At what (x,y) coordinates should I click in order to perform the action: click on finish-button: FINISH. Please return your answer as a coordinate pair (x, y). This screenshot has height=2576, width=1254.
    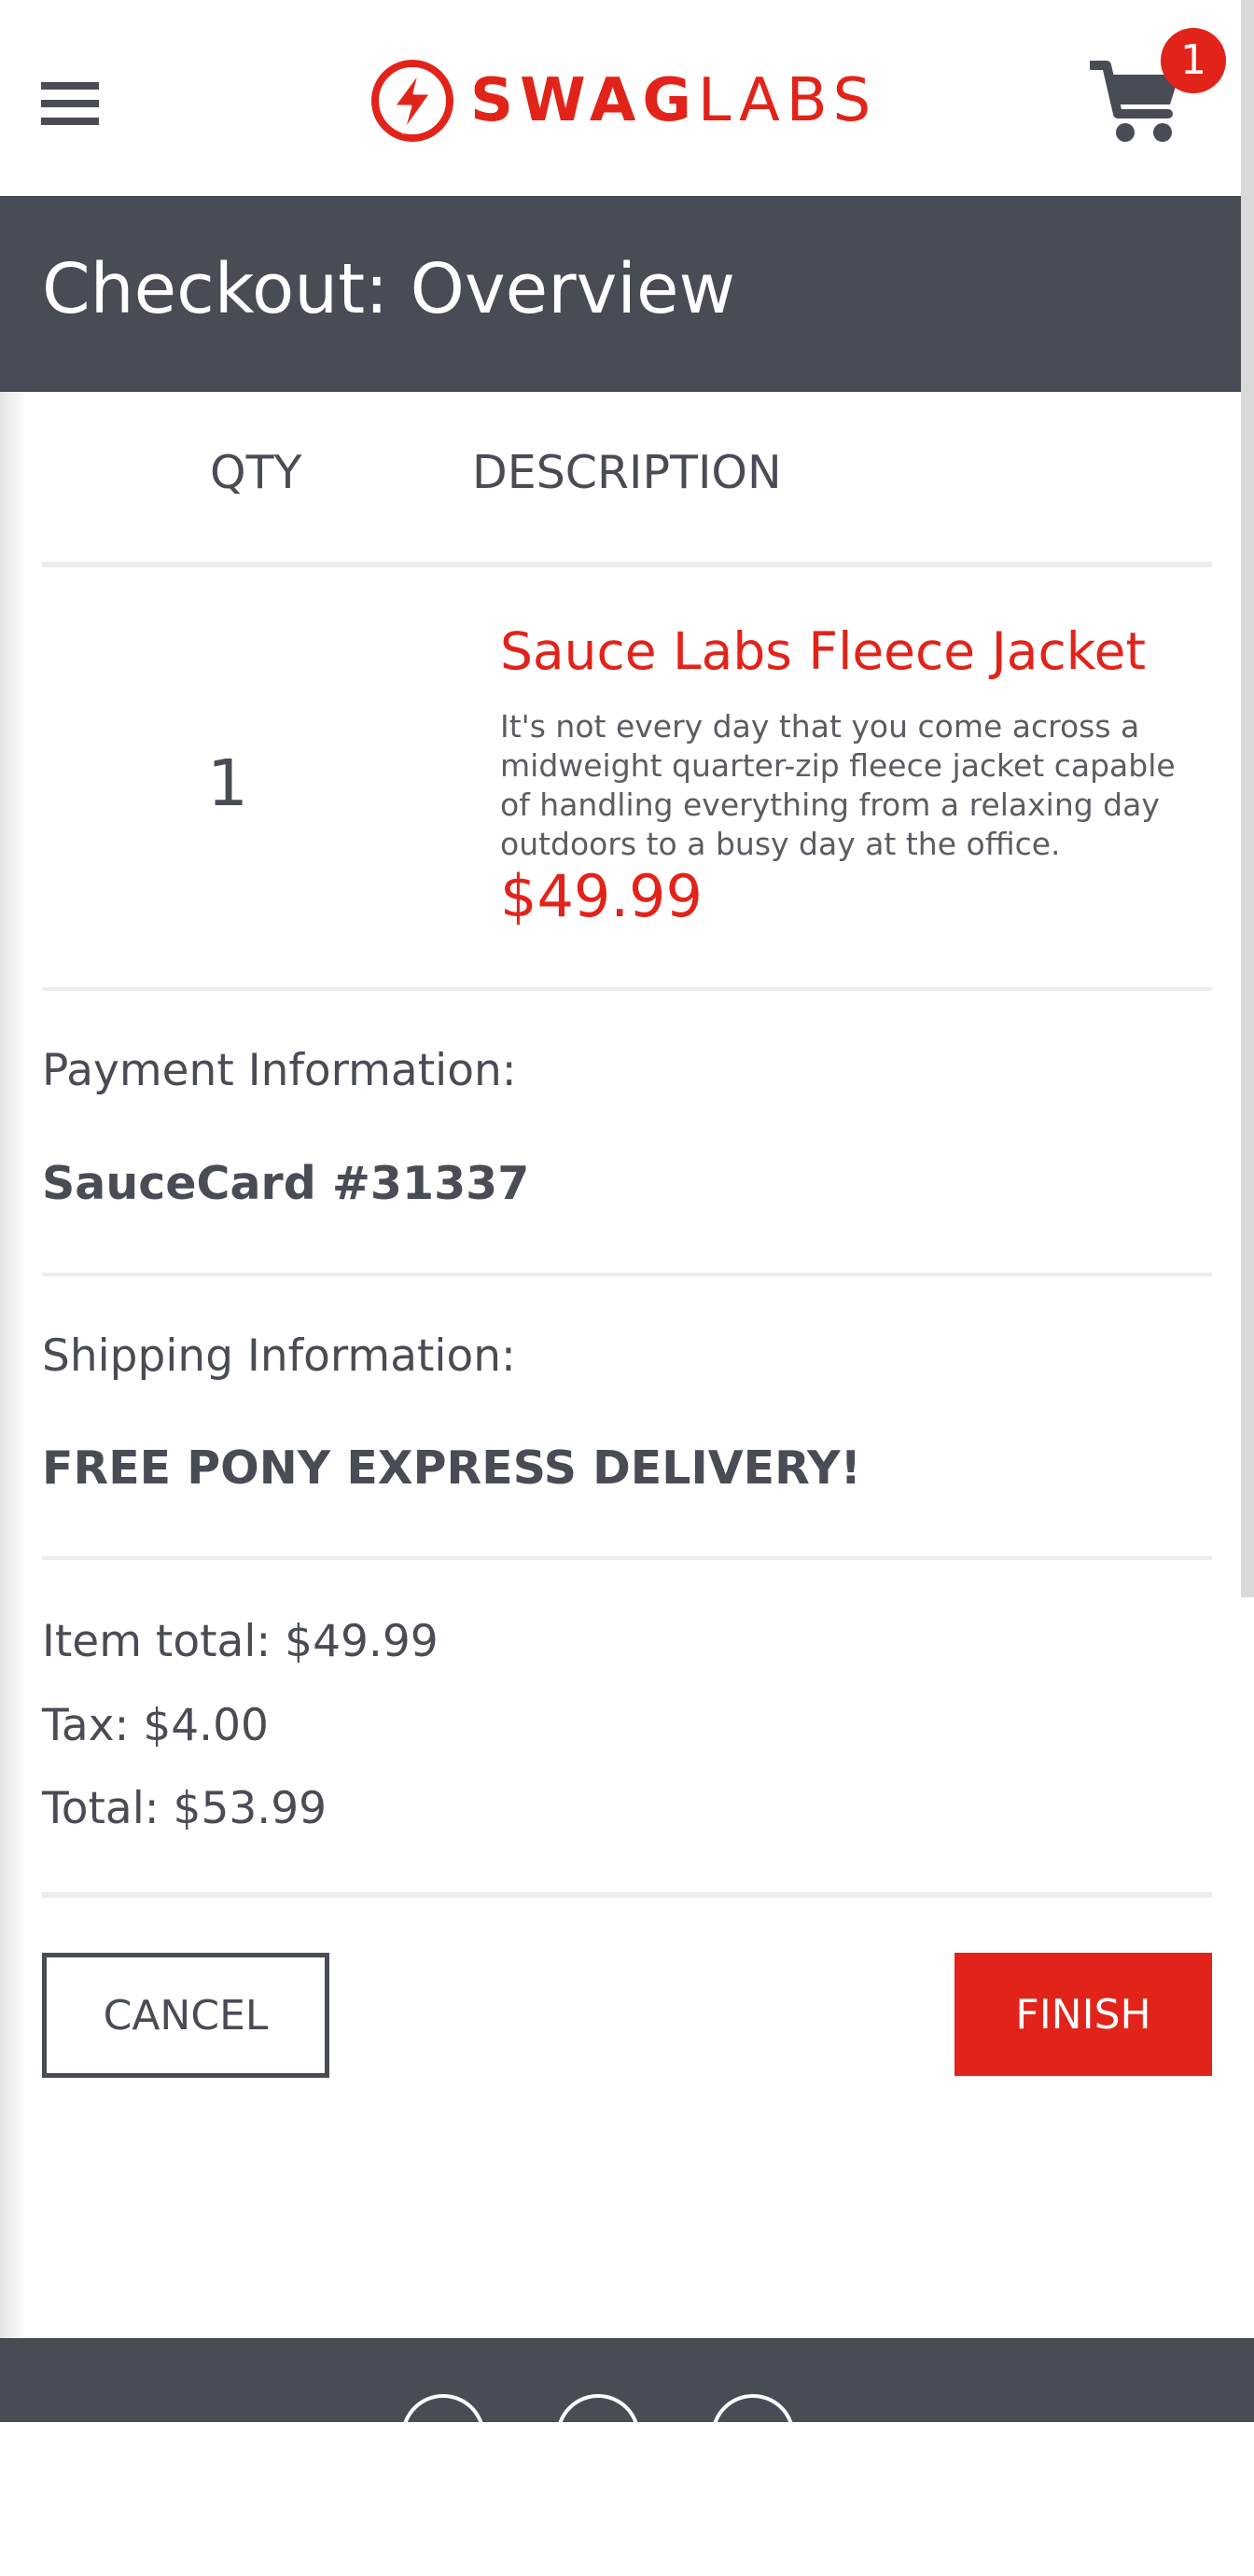
    Looking at the image, I should click on (1083, 2014).